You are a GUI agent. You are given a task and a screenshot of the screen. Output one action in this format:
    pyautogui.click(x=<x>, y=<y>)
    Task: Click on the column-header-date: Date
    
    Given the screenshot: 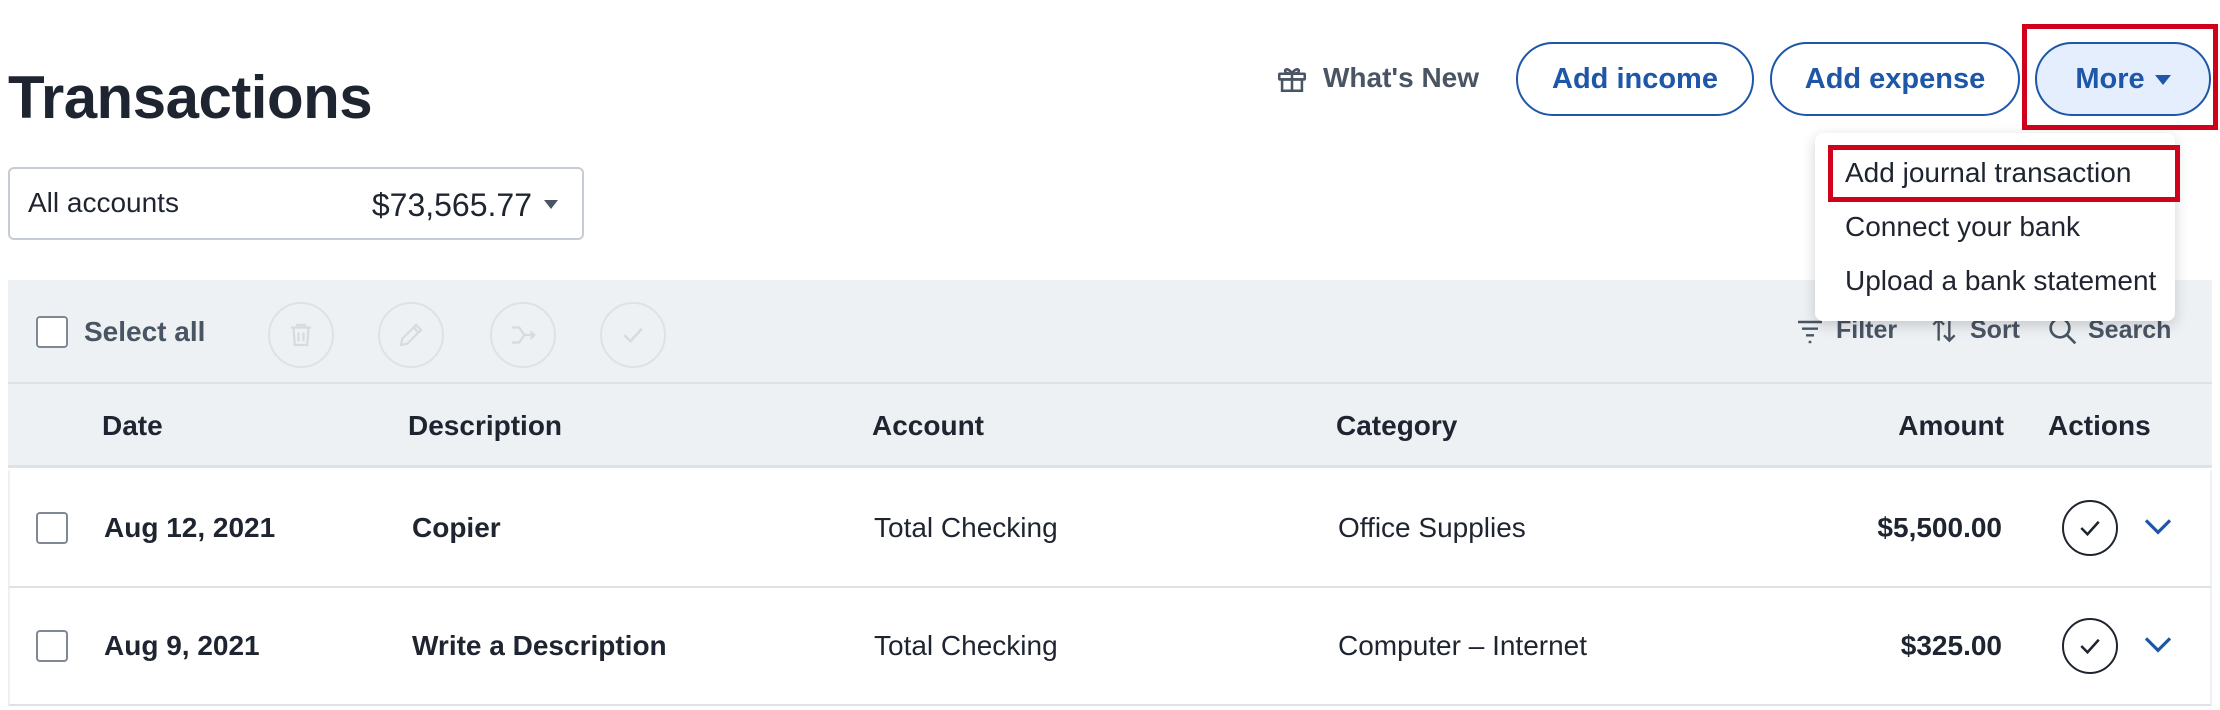 What is the action you would take?
    pyautogui.click(x=132, y=426)
    